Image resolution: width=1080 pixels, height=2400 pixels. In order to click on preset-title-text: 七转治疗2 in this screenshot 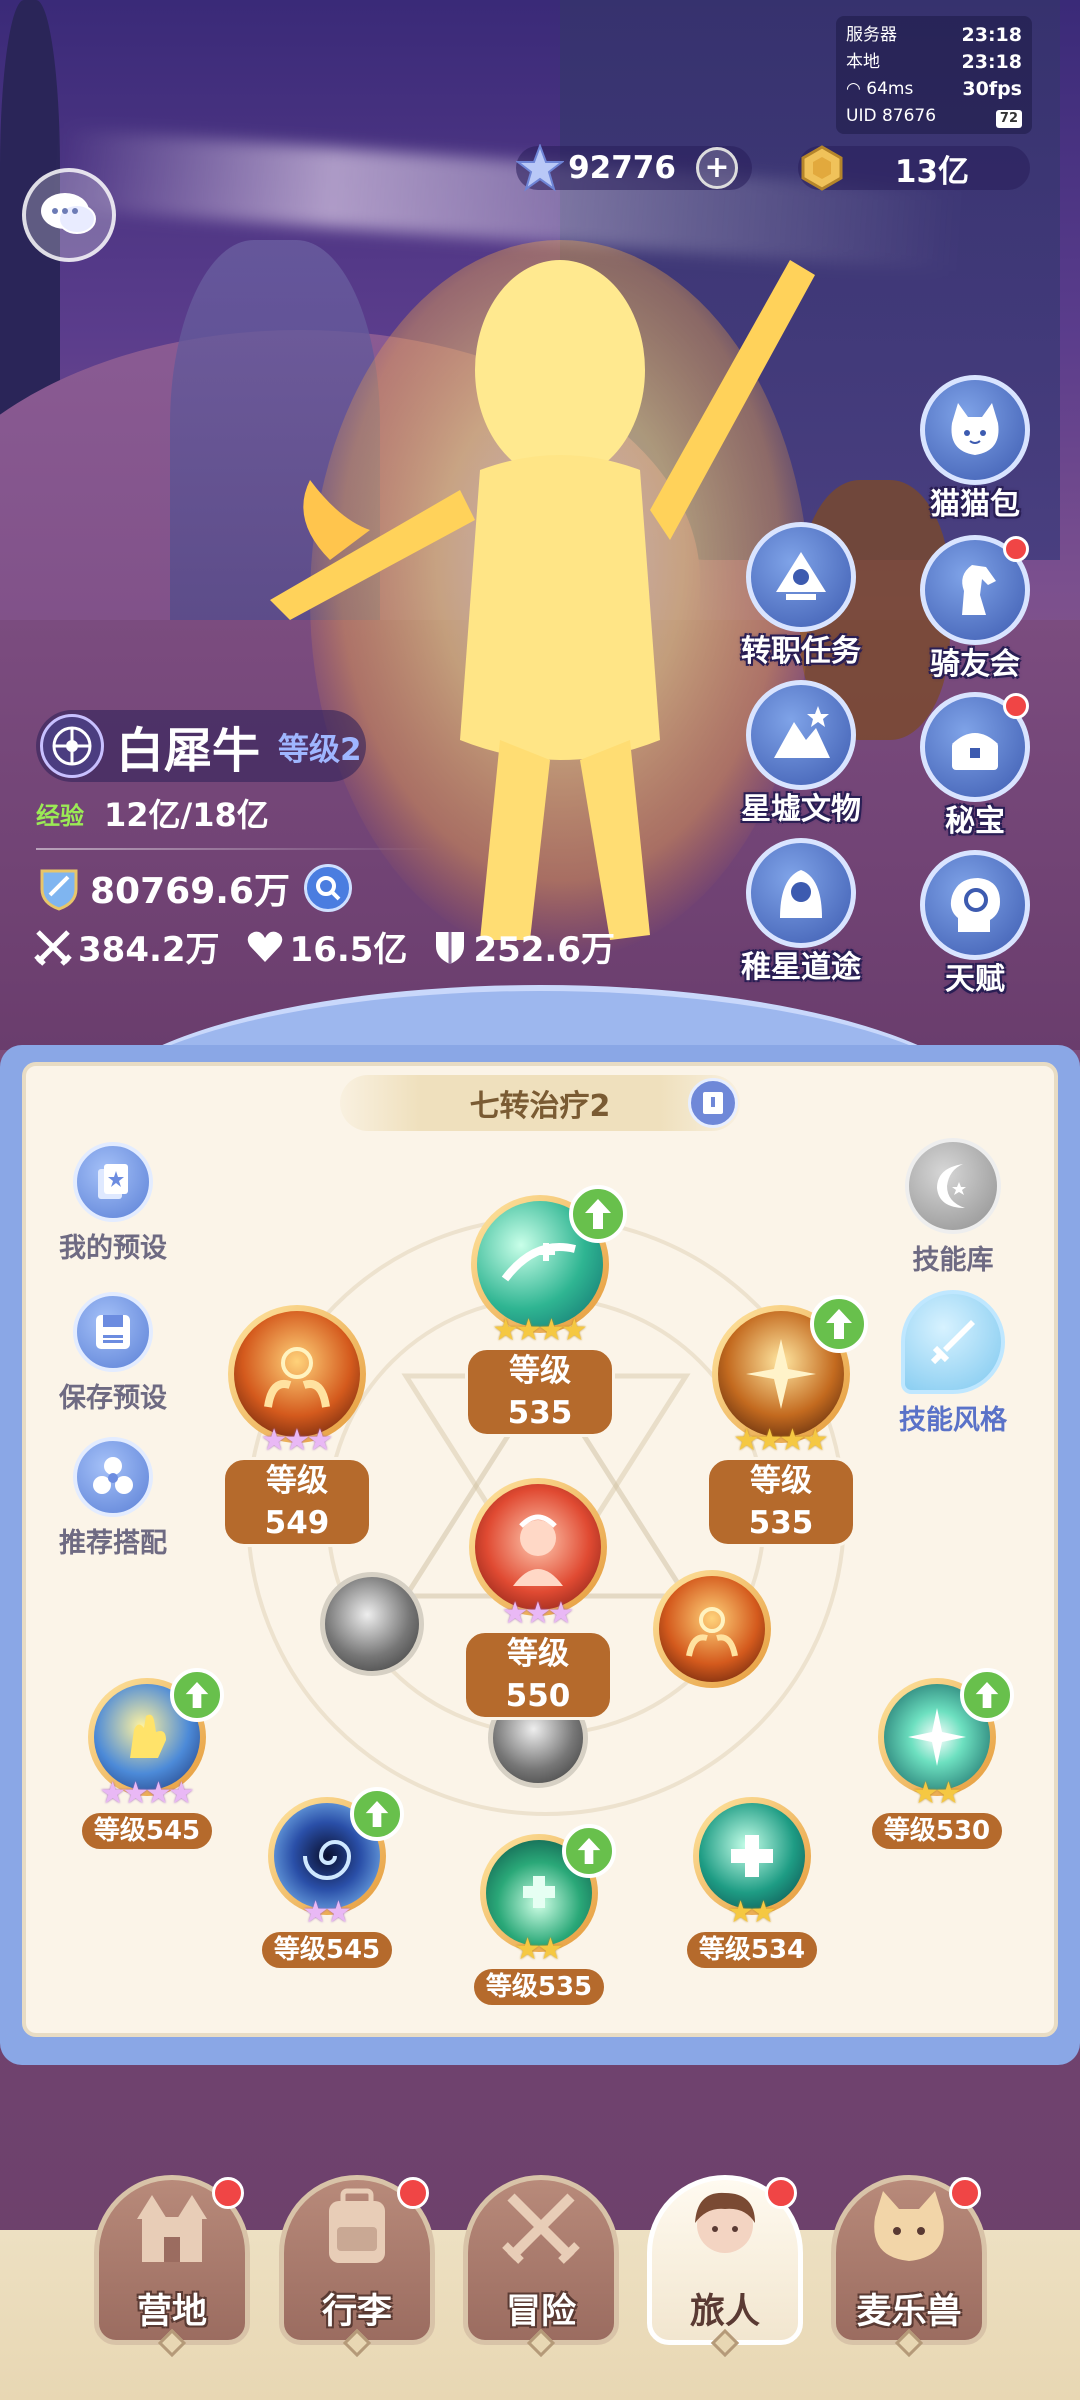, I will do `click(540, 1106)`.